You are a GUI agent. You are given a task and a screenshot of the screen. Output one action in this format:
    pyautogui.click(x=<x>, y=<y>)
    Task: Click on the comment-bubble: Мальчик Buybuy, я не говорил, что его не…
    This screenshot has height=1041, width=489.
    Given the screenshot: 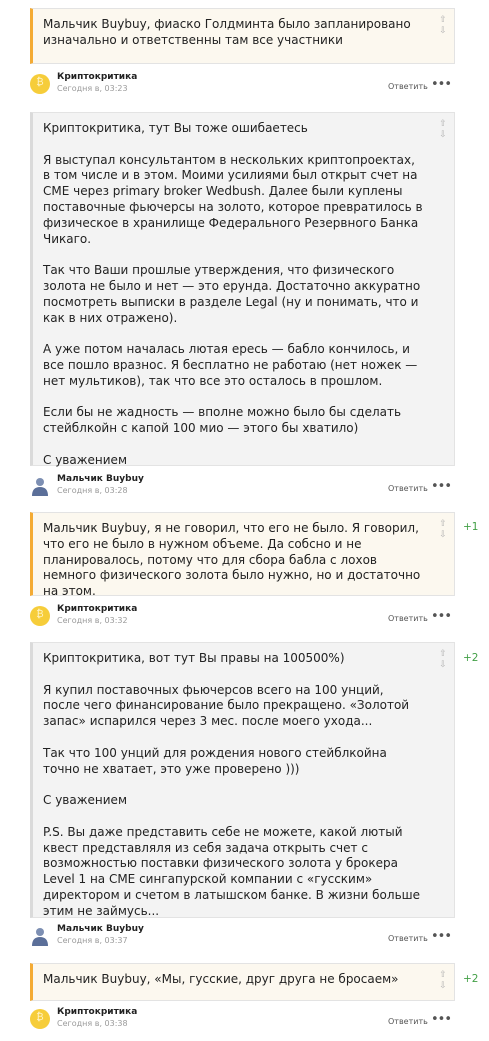 What is the action you would take?
    pyautogui.click(x=242, y=555)
    